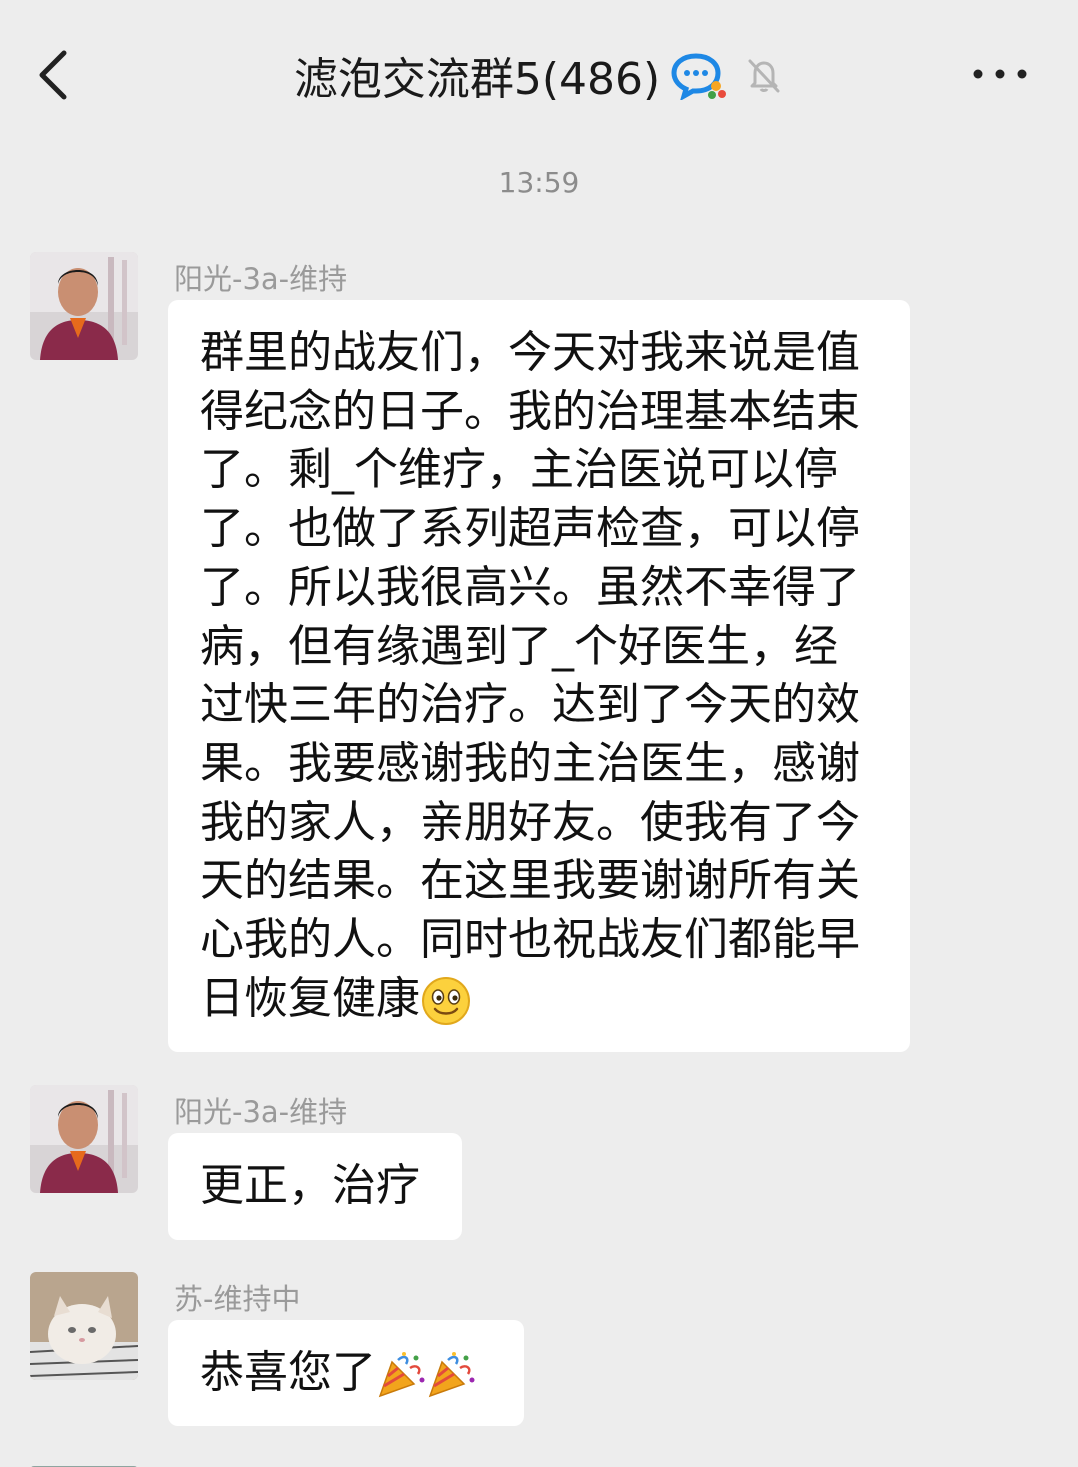  I want to click on message-text: 恭喜您了, so click(288, 1372).